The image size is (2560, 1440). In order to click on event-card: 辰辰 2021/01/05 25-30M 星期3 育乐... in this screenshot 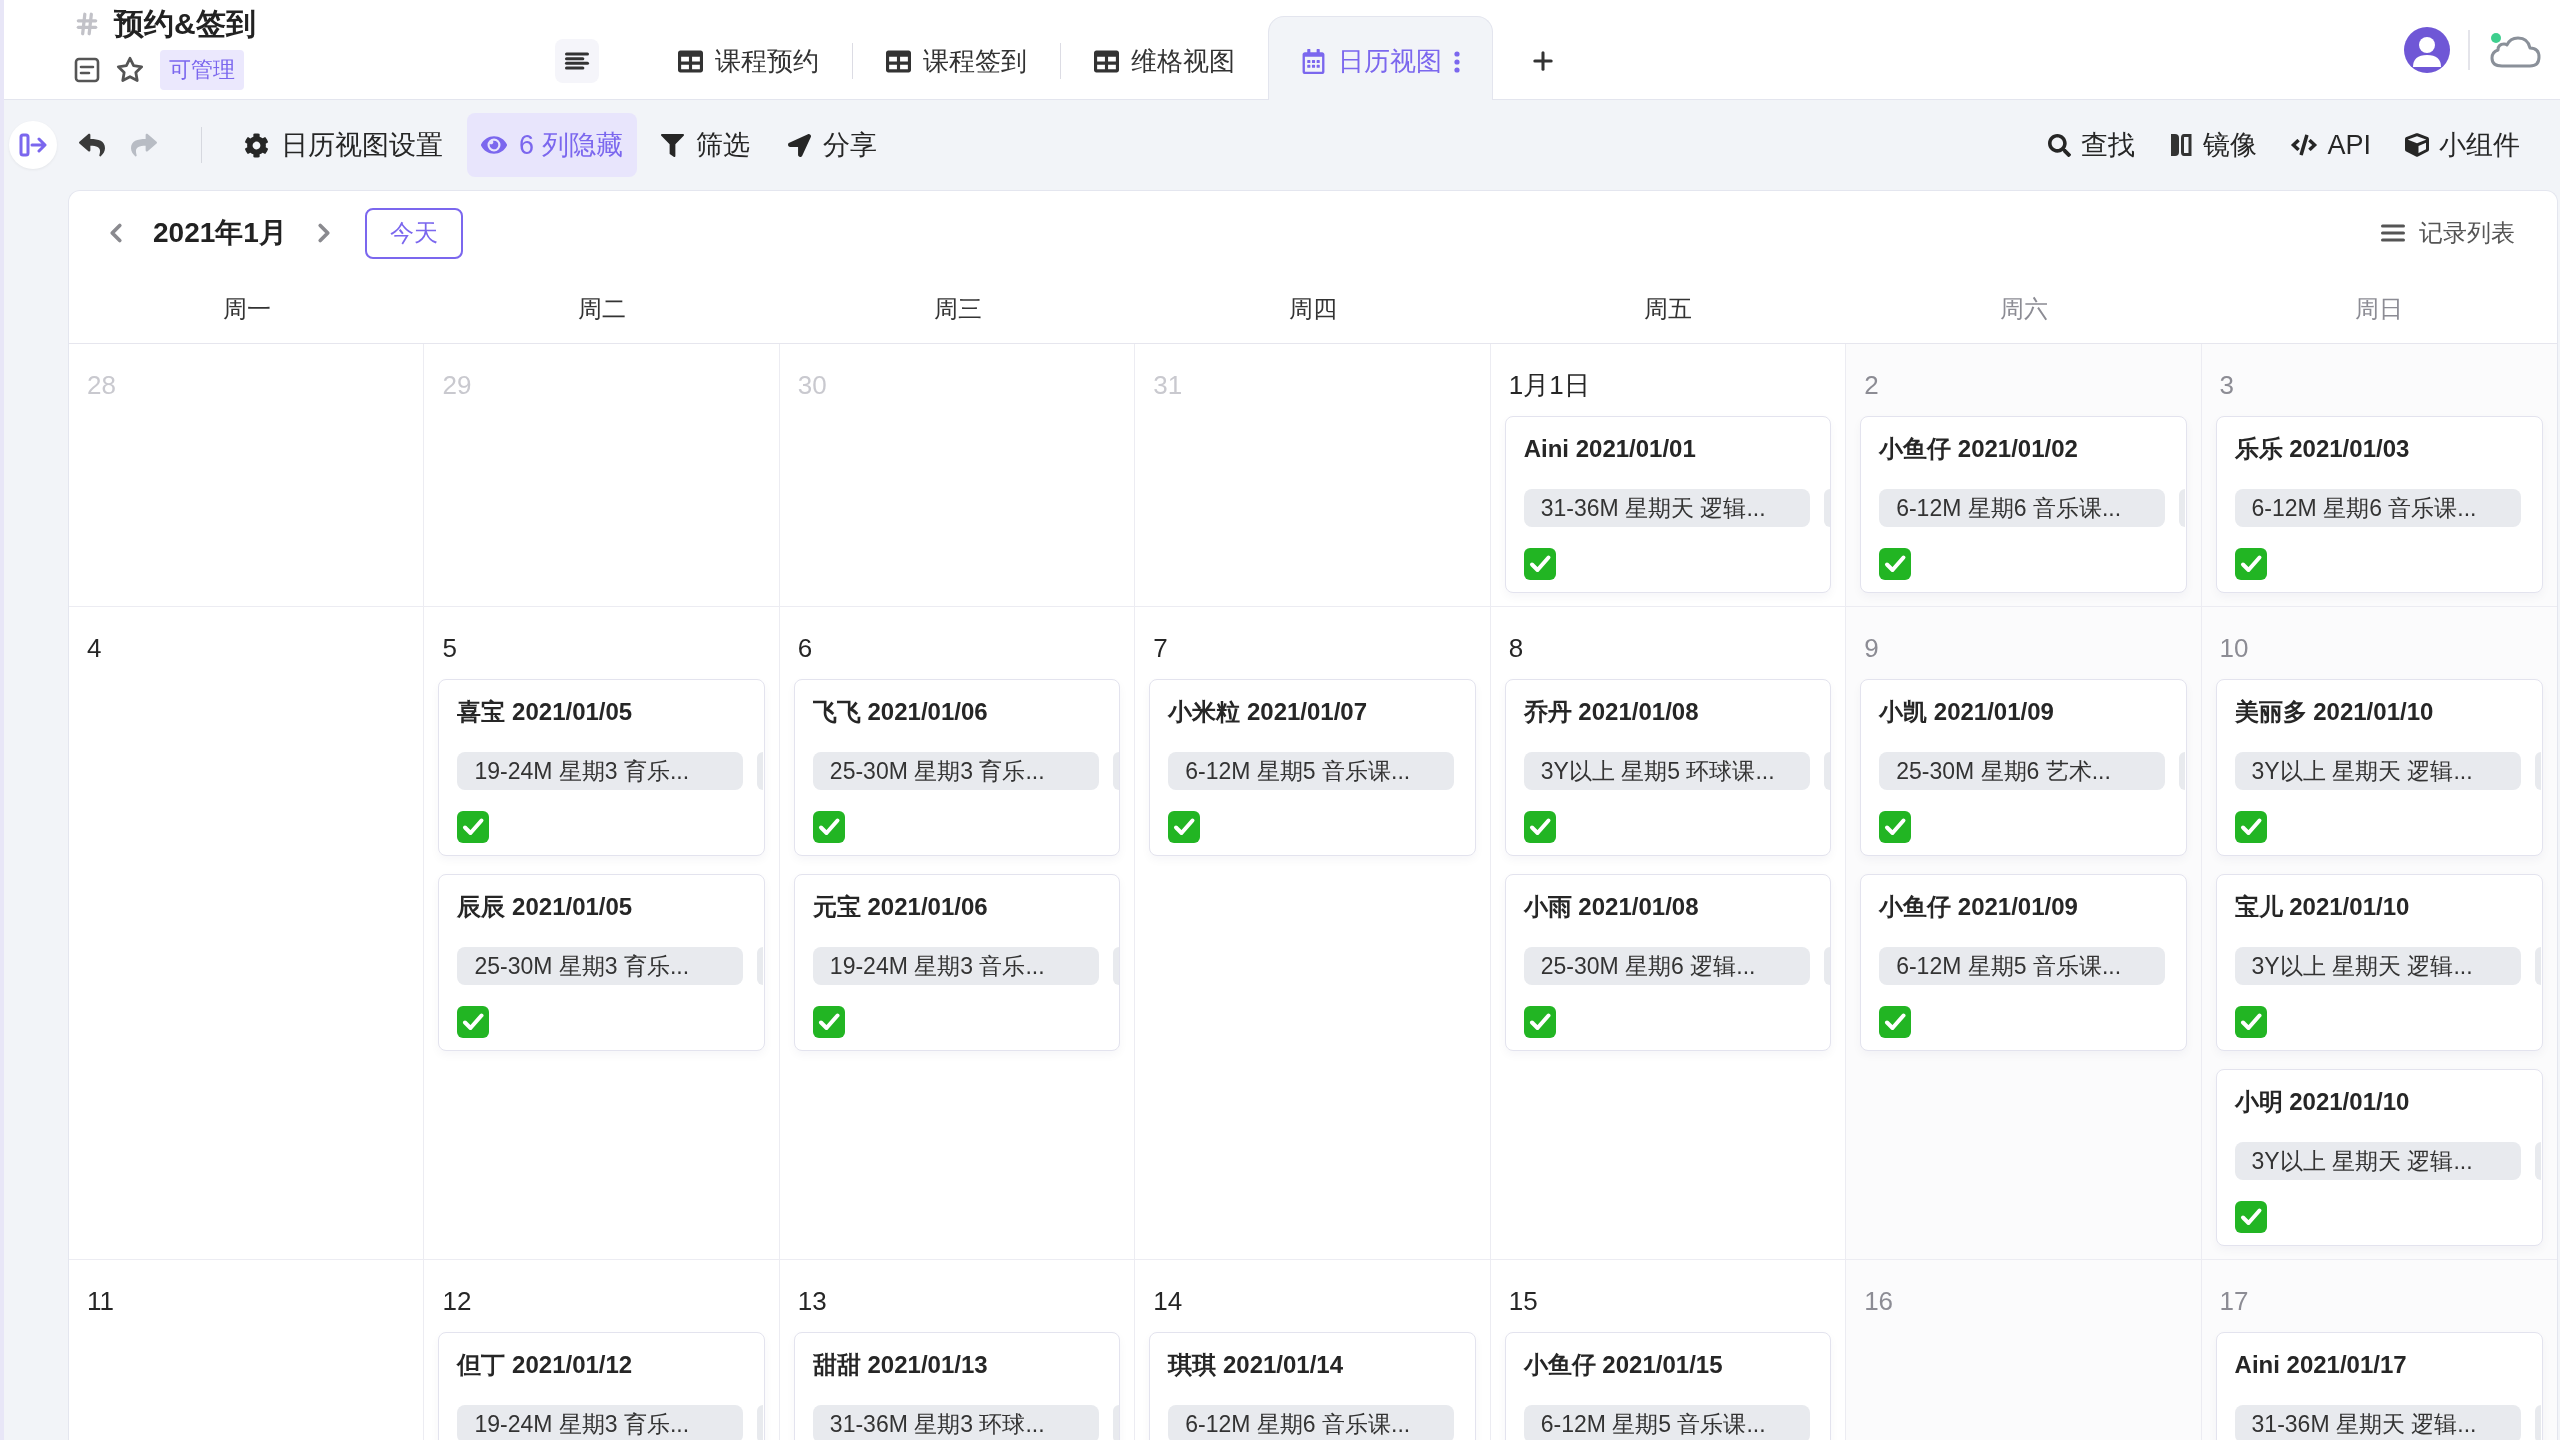, I will do `click(601, 962)`.